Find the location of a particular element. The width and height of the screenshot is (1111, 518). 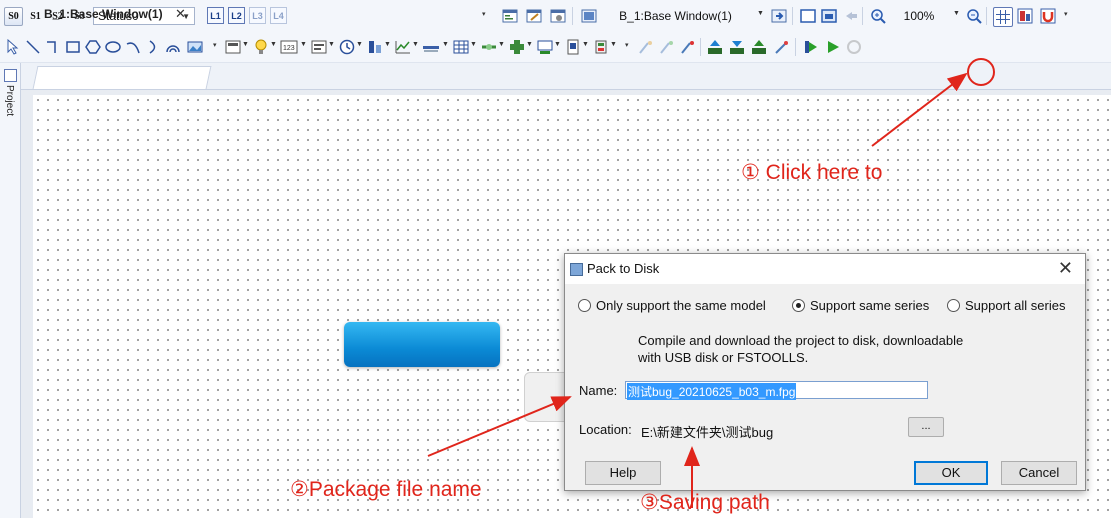

annotation-click-here: ① Click here to is located at coordinates (812, 172).